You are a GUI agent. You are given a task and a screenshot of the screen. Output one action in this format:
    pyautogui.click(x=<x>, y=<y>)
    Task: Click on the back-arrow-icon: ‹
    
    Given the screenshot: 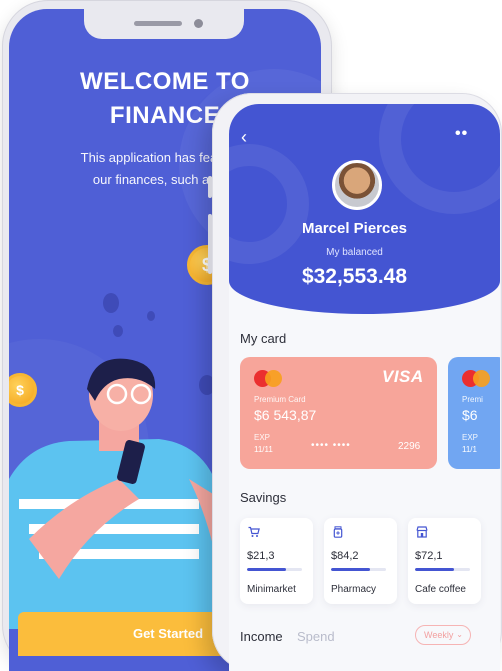 What is the action you would take?
    pyautogui.click(x=244, y=137)
    